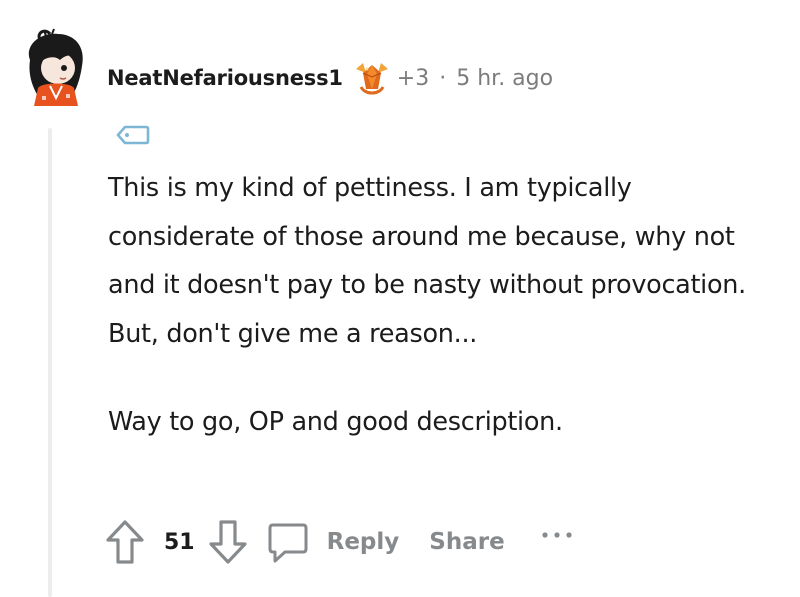 This screenshot has width=800, height=597. Describe the element at coordinates (125, 542) in the screenshot. I see `upvote-arrow-icon` at that location.